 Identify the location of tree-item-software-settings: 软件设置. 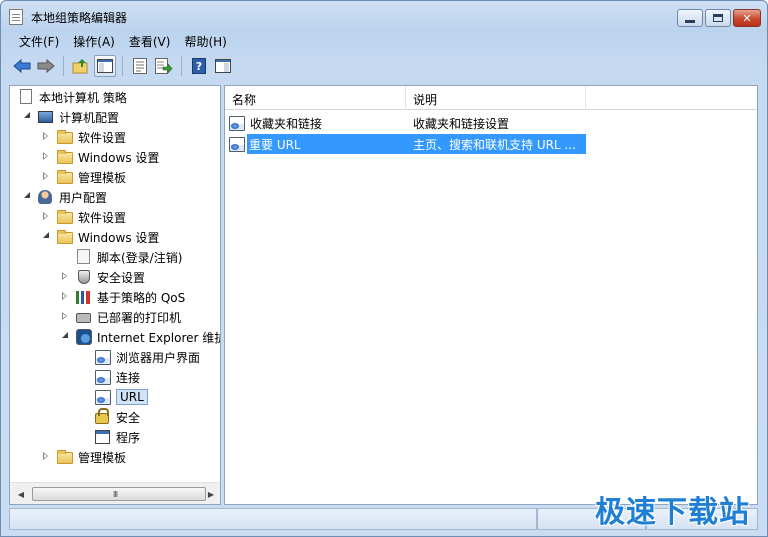
(84, 137).